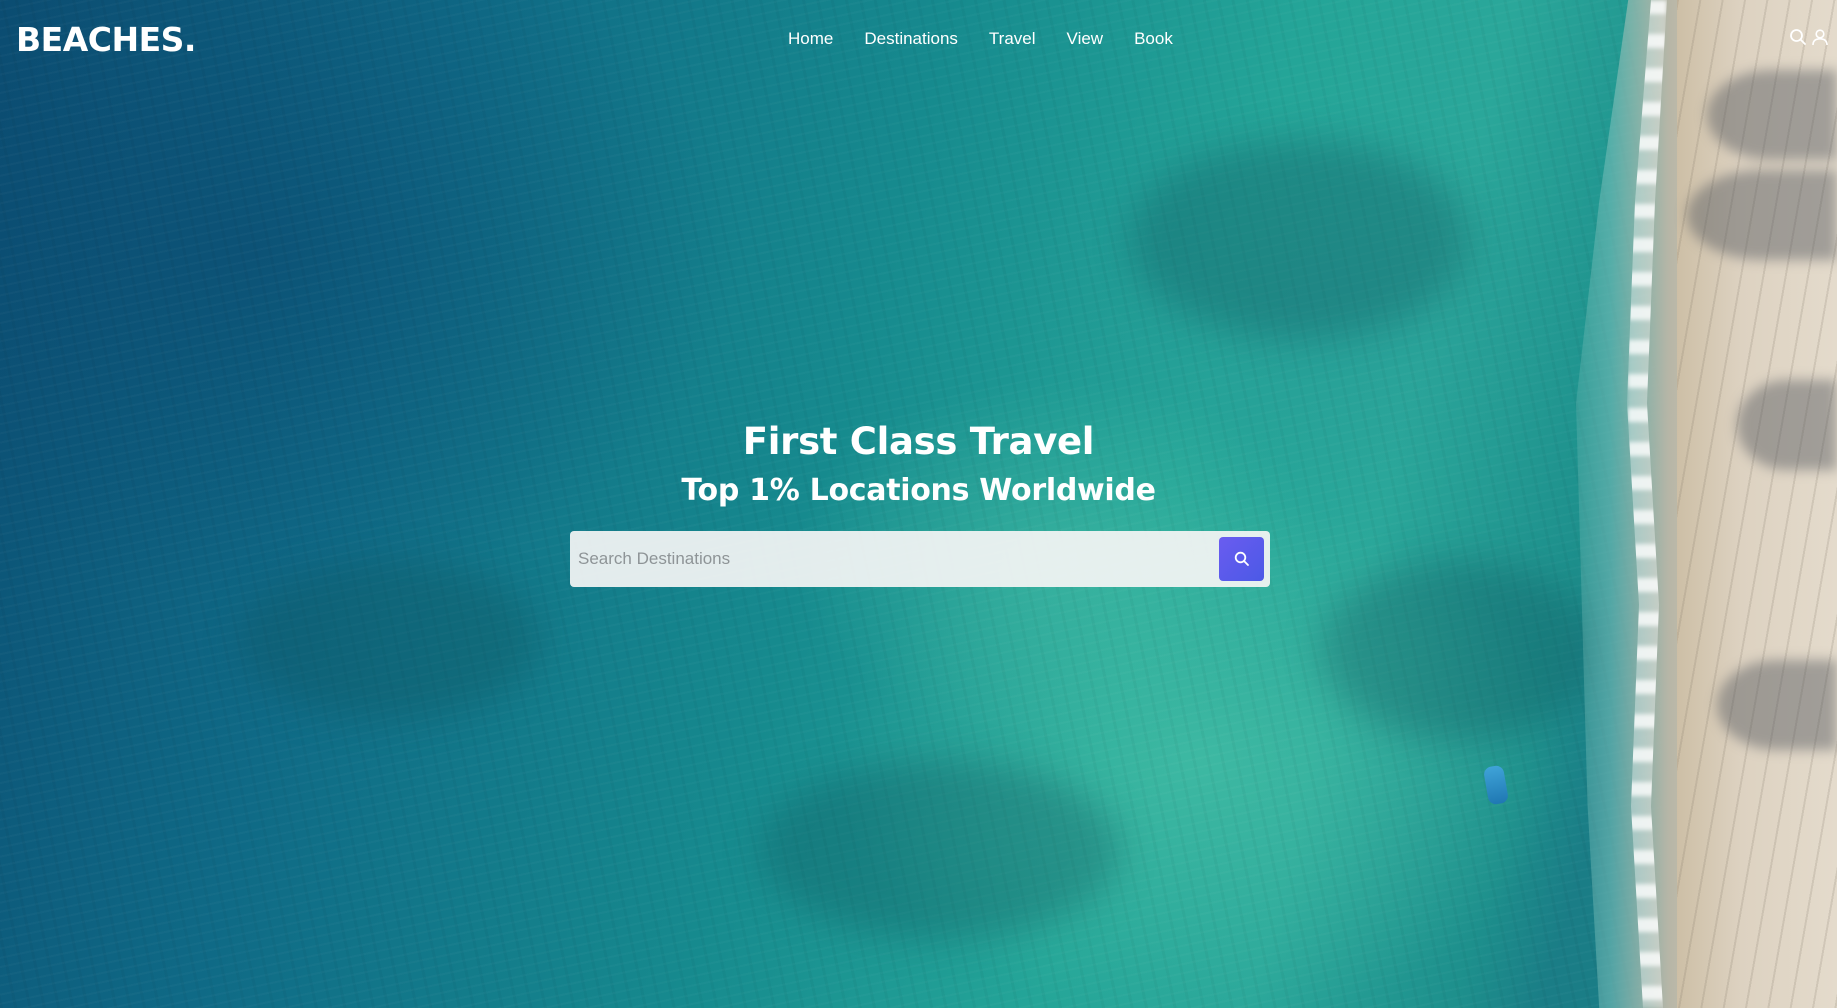 The width and height of the screenshot is (1837, 1008). Describe the element at coordinates (810, 39) in the screenshot. I see `nav-item-home: Home` at that location.